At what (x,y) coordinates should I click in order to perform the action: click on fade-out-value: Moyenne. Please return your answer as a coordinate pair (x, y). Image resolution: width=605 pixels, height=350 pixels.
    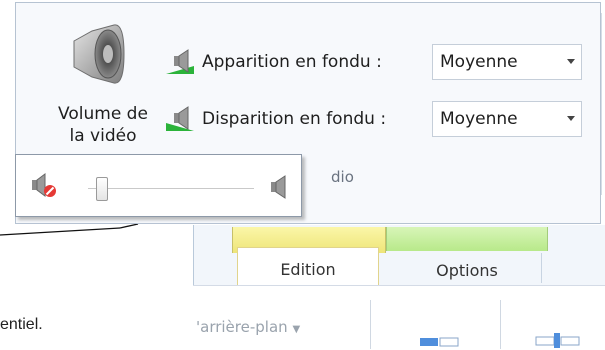
    Looking at the image, I should click on (479, 119).